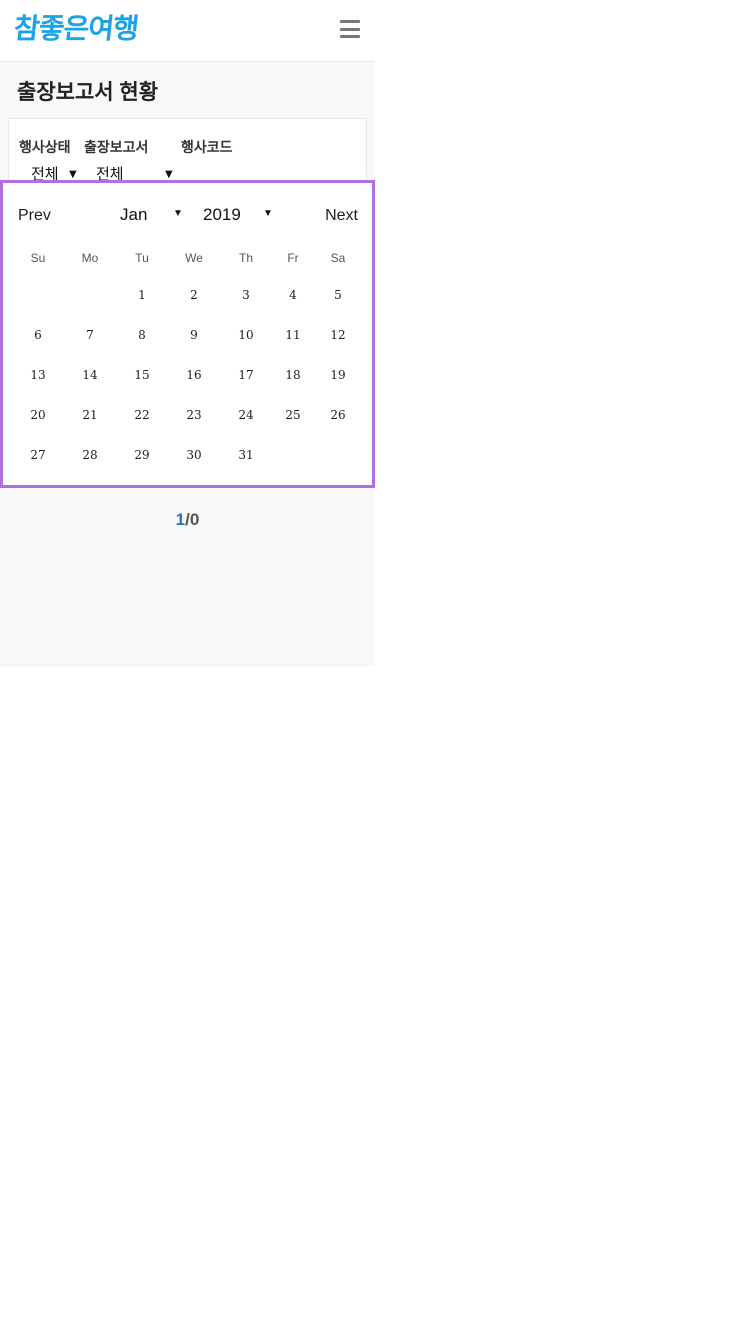 The image size is (750, 1334). Describe the element at coordinates (134, 214) in the screenshot. I see `month-value: Jan` at that location.